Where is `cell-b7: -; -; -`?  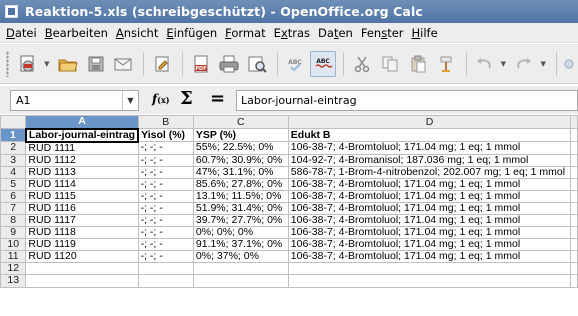 cell-b7: -; -; - is located at coordinates (165, 208).